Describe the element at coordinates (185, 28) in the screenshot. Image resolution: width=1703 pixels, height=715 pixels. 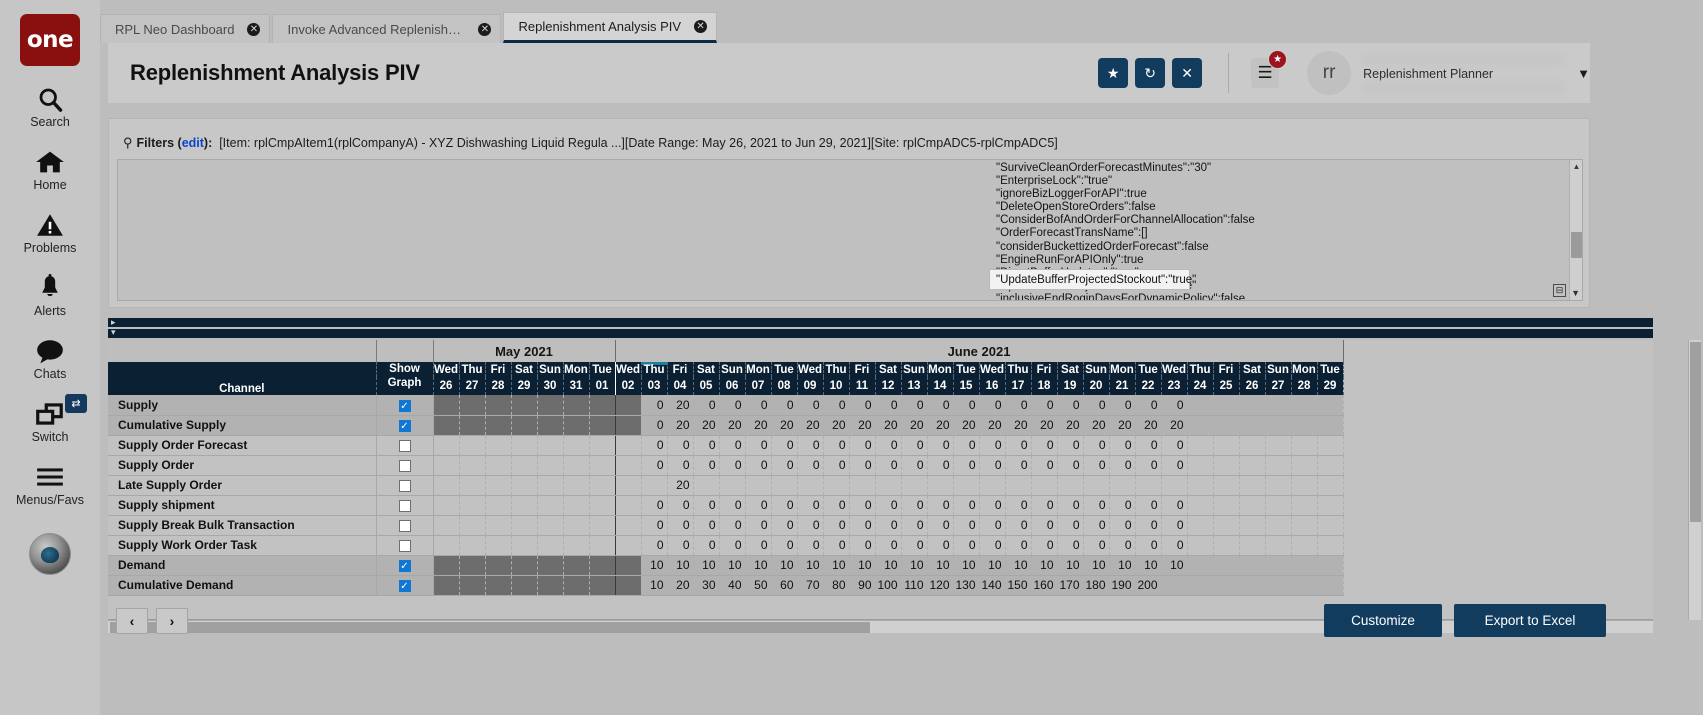
I see `tab-rpl-neo-dashboard: RPL Neo Dashboard ✕` at that location.